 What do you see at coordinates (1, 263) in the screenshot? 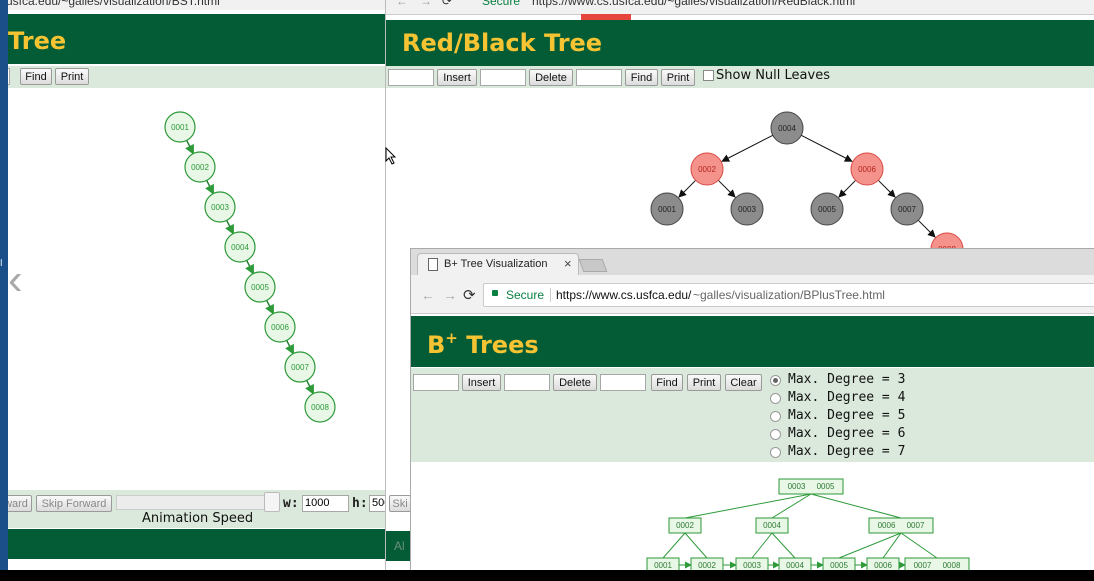
I see `desktop-strip-label: ا` at bounding box center [1, 263].